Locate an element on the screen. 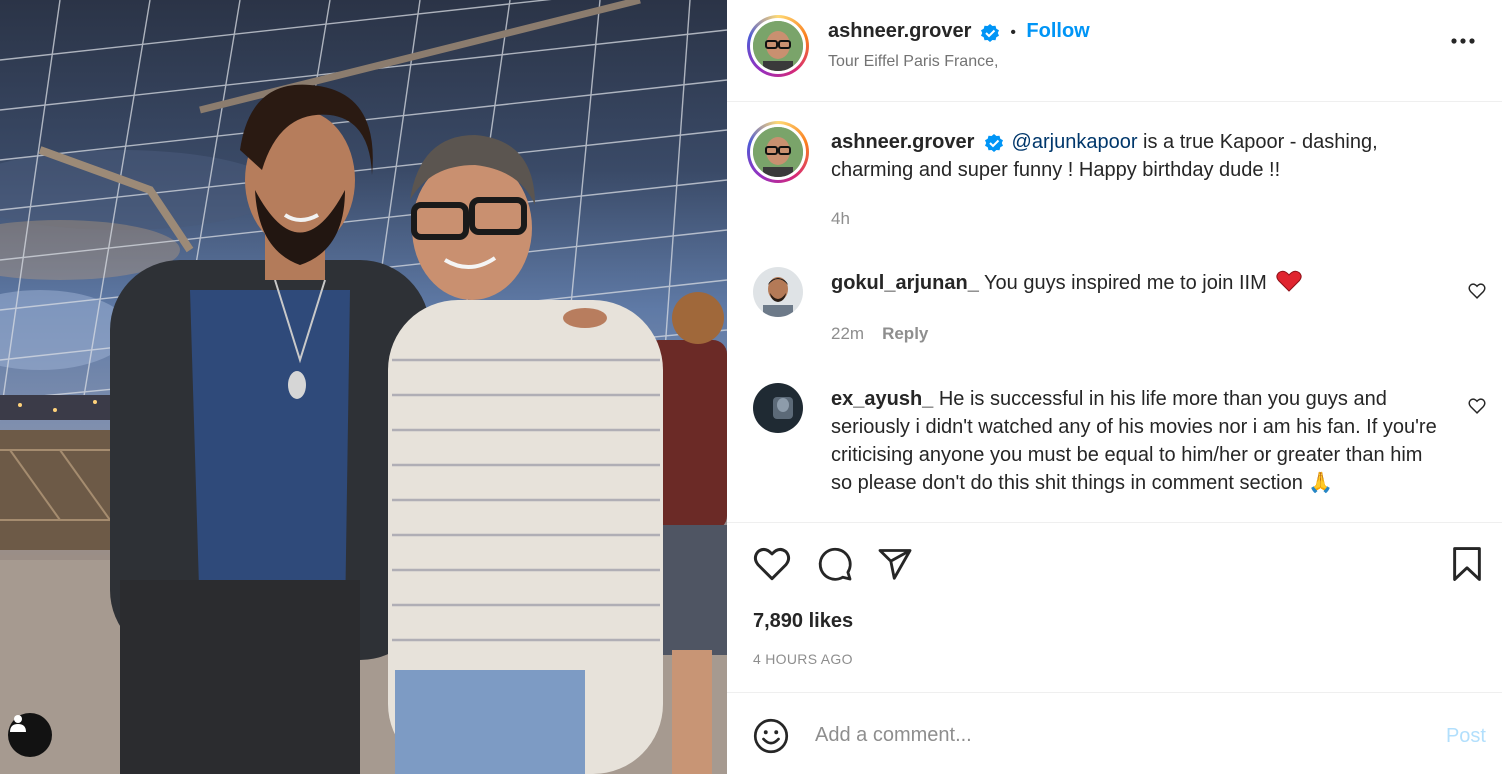  user-tag-icon is located at coordinates (18, 723).